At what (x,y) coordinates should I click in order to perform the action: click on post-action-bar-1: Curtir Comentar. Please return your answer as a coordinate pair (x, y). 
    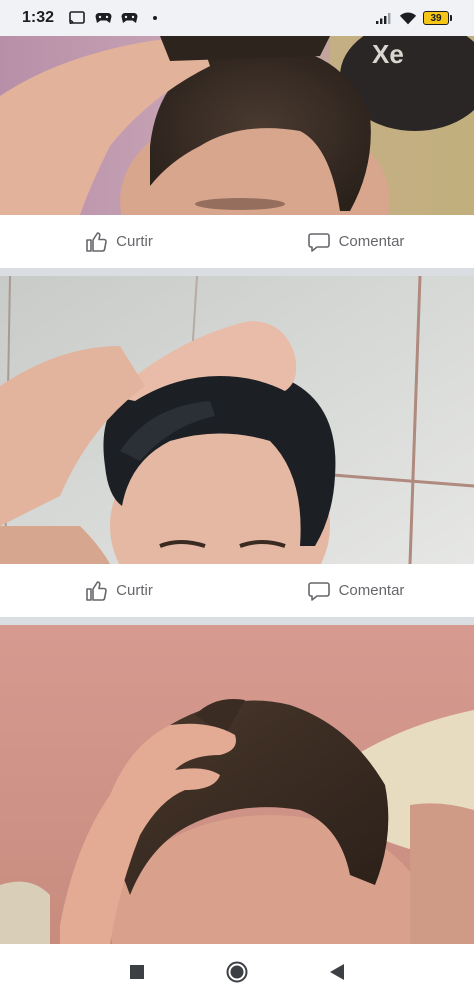
    Looking at the image, I should click on (237, 241).